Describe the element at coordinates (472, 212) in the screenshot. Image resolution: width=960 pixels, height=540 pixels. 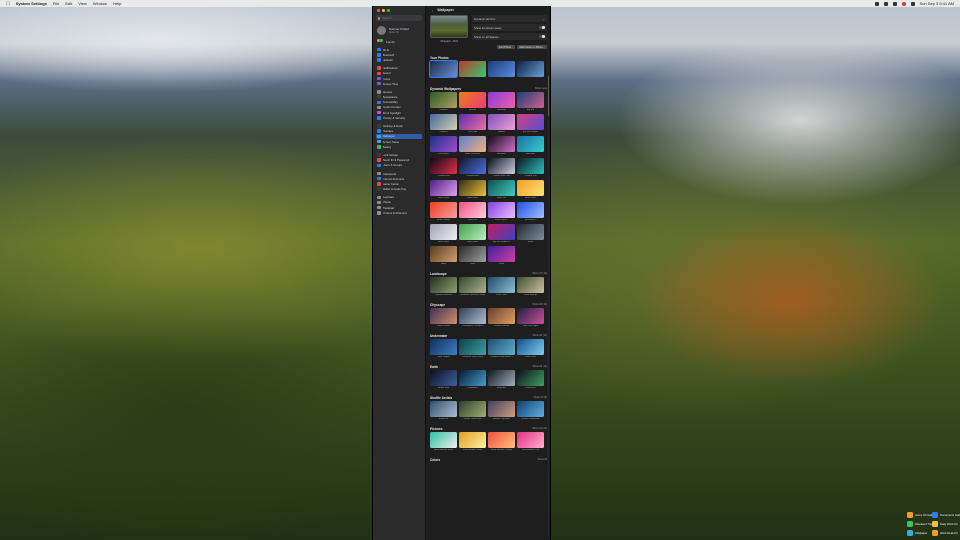
I see `wallpaper-tile: Hello Pink` at that location.